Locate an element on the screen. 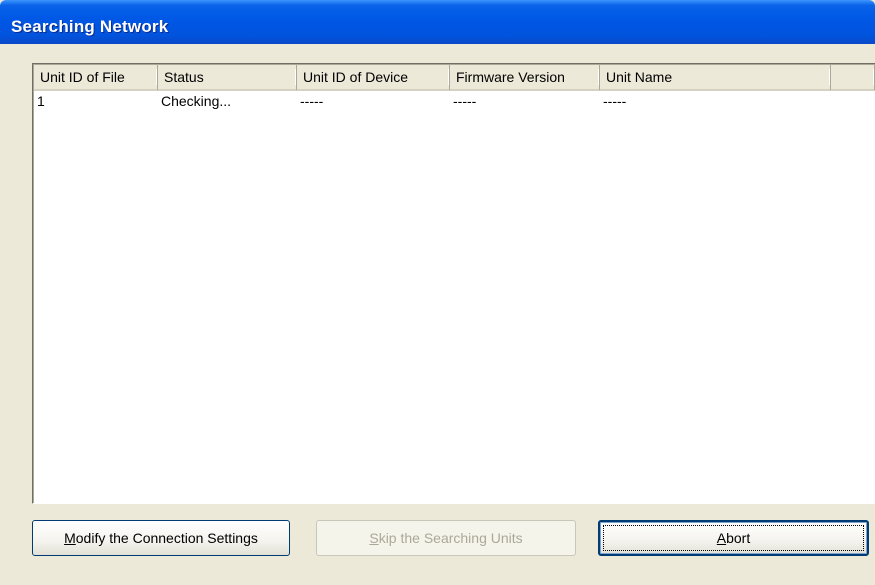  cell-unit-name: ----- is located at coordinates (615, 101).